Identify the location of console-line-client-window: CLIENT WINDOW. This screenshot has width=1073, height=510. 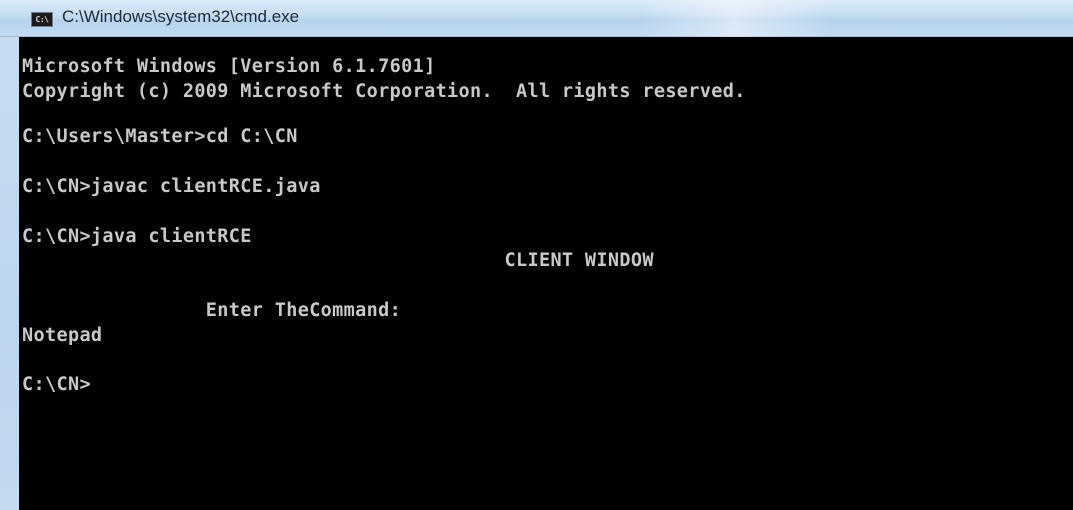
(338, 260).